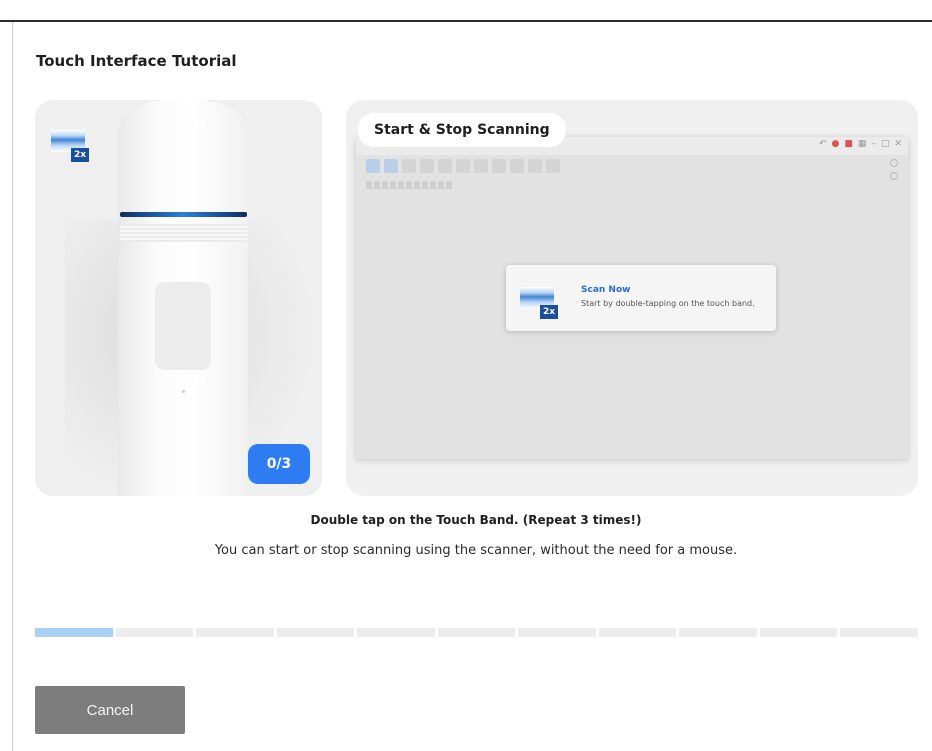 The height and width of the screenshot is (751, 932). What do you see at coordinates (873, 144) in the screenshot?
I see `minimize-icon: –` at bounding box center [873, 144].